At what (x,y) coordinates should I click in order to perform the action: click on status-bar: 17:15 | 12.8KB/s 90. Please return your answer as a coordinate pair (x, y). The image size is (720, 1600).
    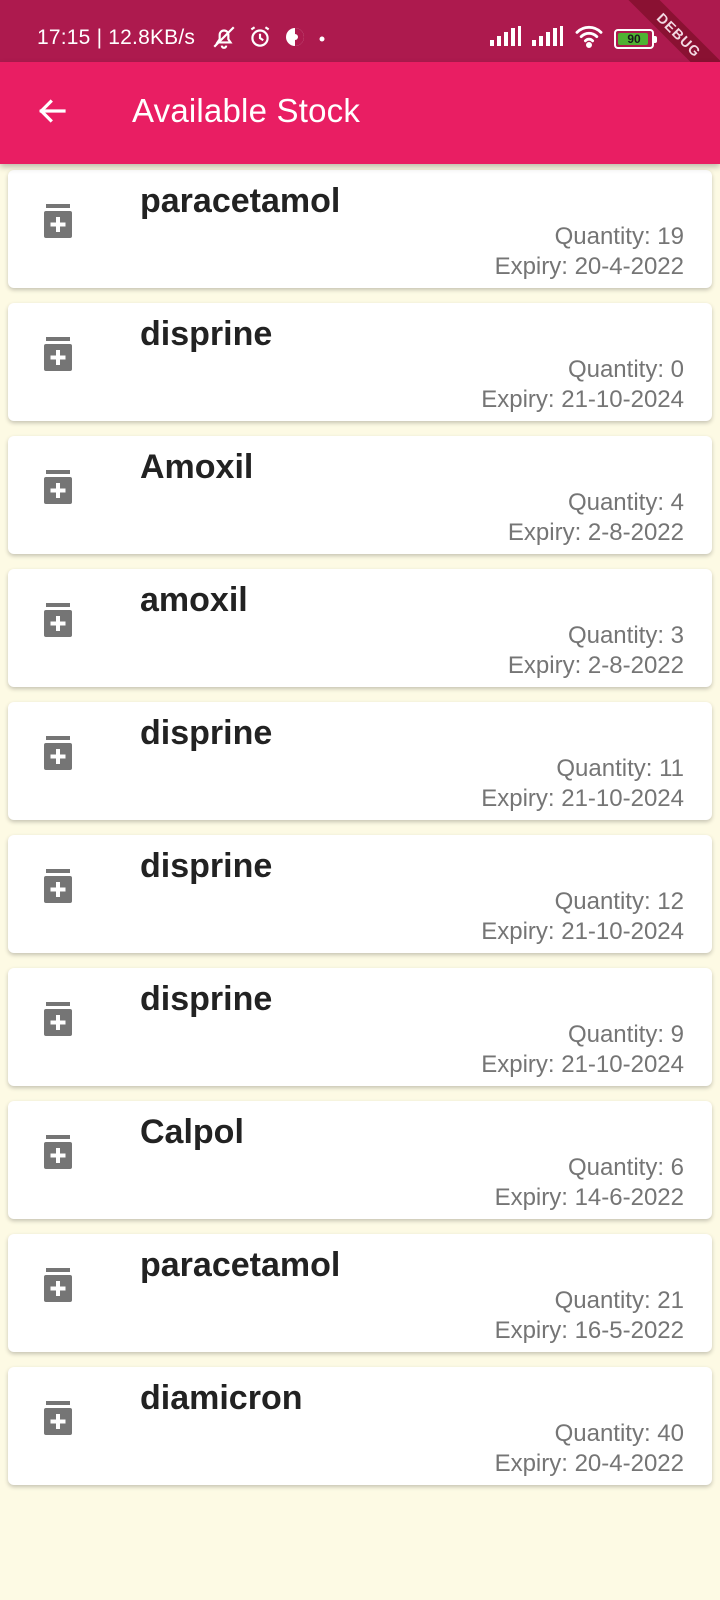
    Looking at the image, I should click on (360, 31).